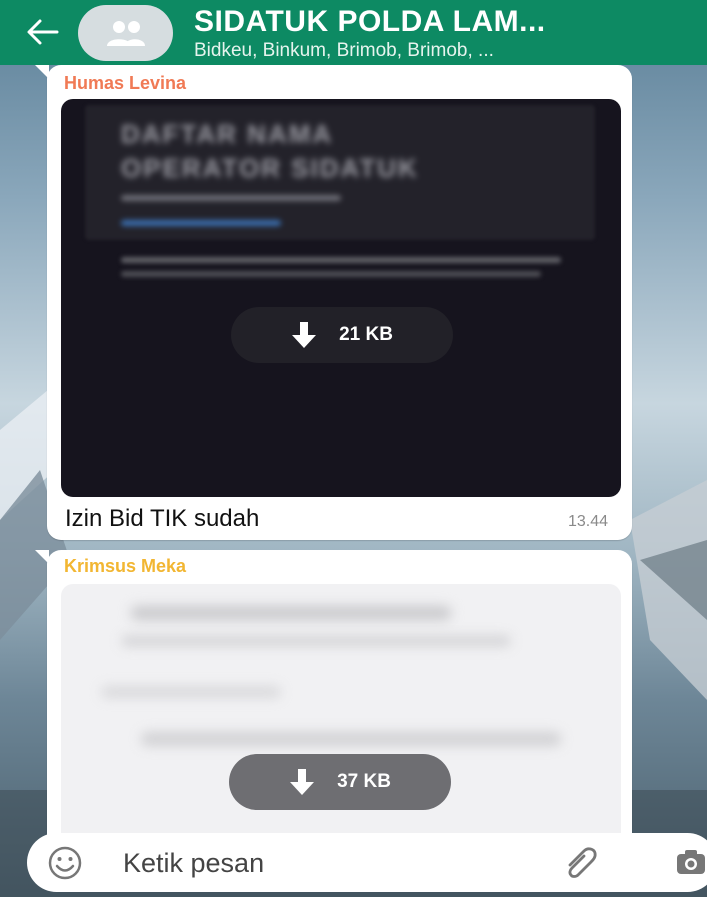 The height and width of the screenshot is (897, 707). I want to click on camera-button, so click(691, 864).